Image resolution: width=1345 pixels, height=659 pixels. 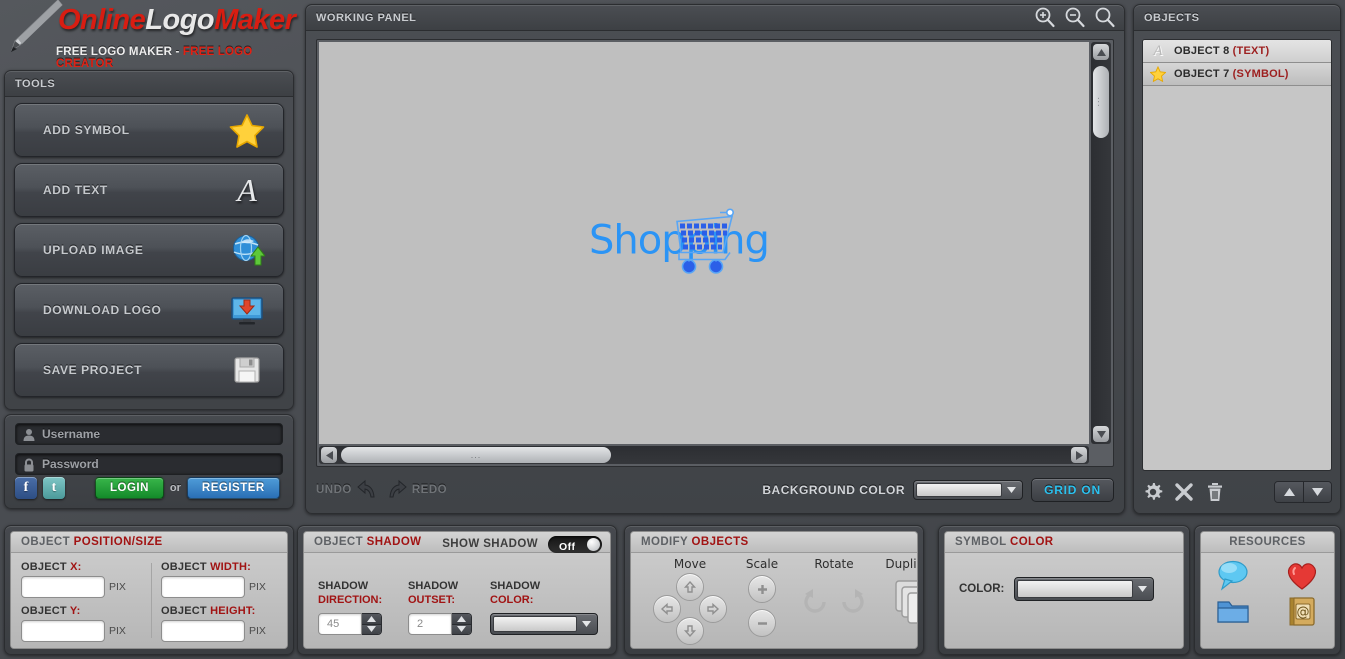 I want to click on object-height-input, so click(x=203, y=631).